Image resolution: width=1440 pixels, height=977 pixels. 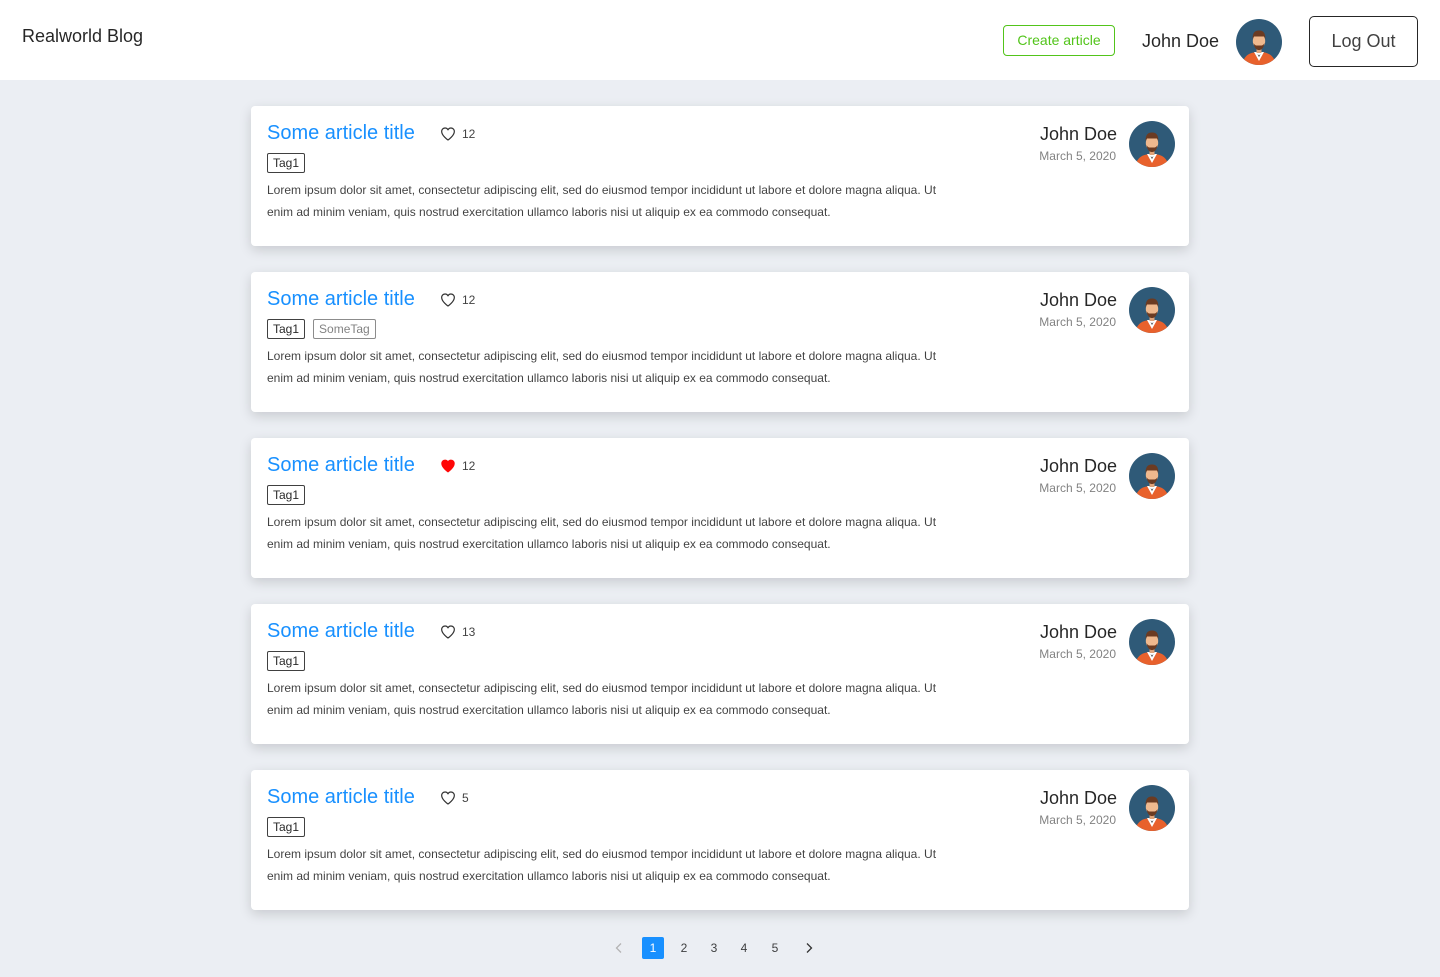 What do you see at coordinates (465, 798) in the screenshot?
I see `like-count: 5` at bounding box center [465, 798].